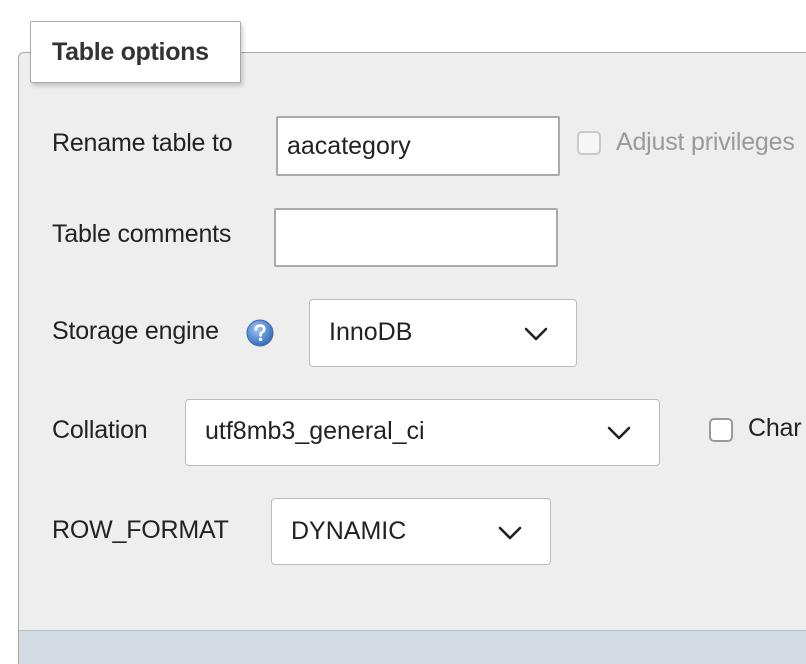 The height and width of the screenshot is (664, 806). What do you see at coordinates (142, 234) in the screenshot?
I see `table-comments-label: Table comments` at bounding box center [142, 234].